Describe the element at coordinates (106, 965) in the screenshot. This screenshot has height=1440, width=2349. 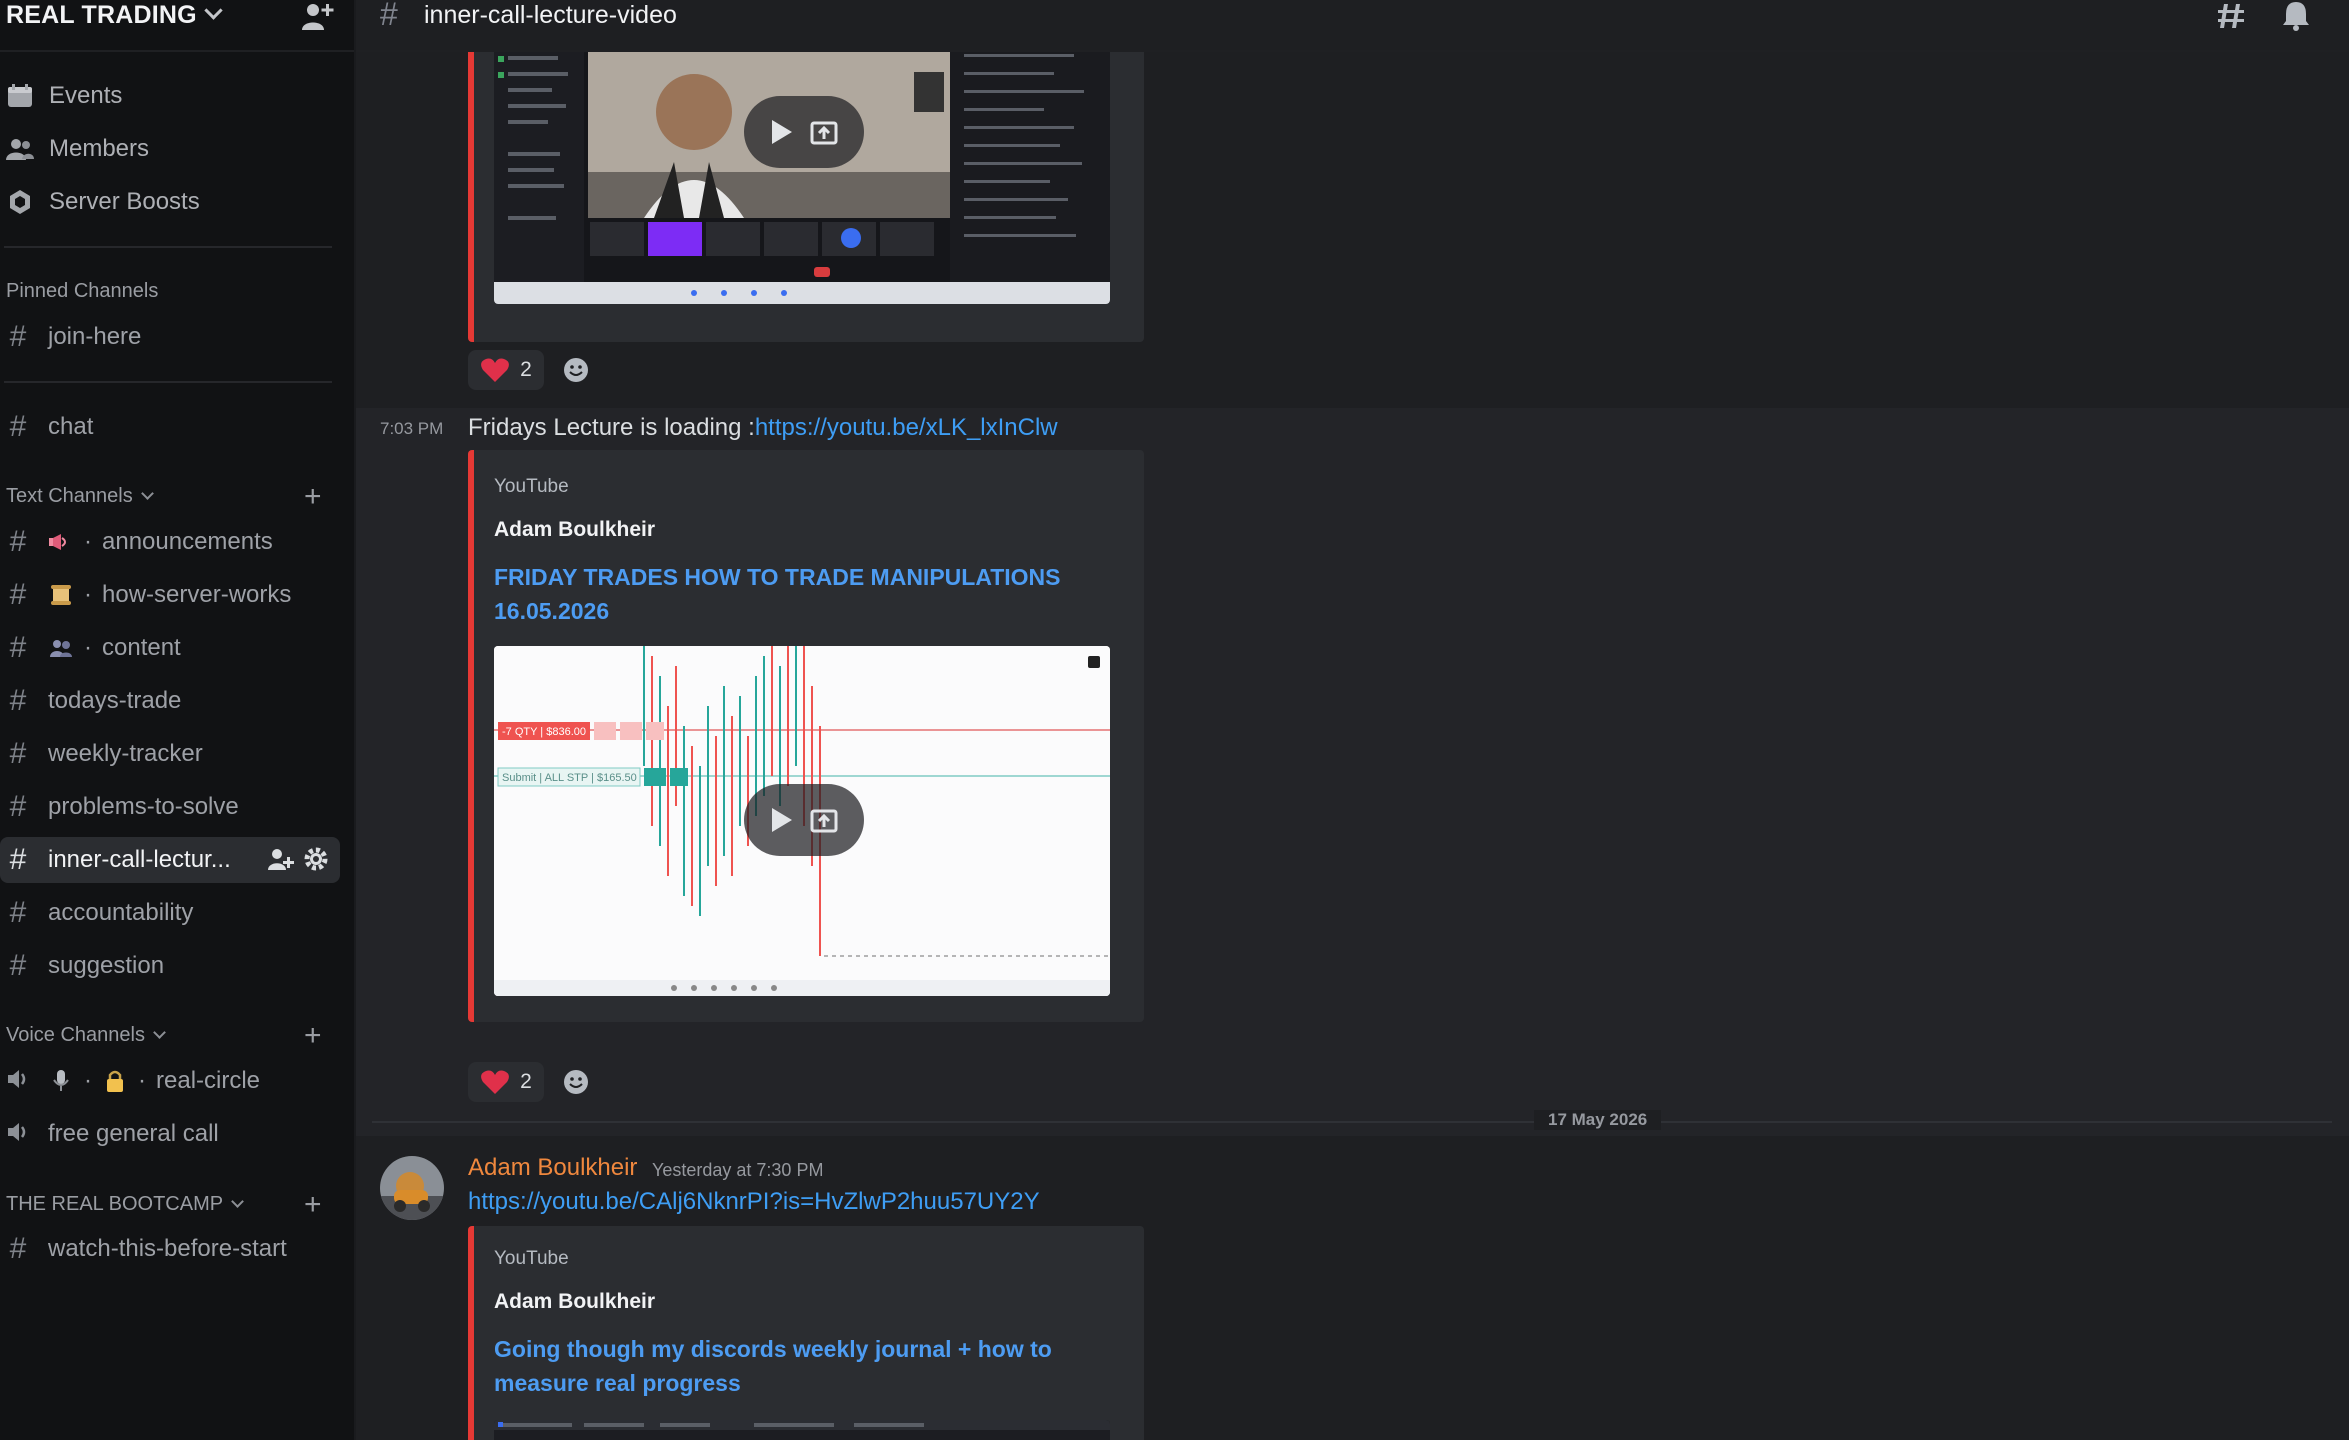
I see `channel-label: suggestion` at that location.